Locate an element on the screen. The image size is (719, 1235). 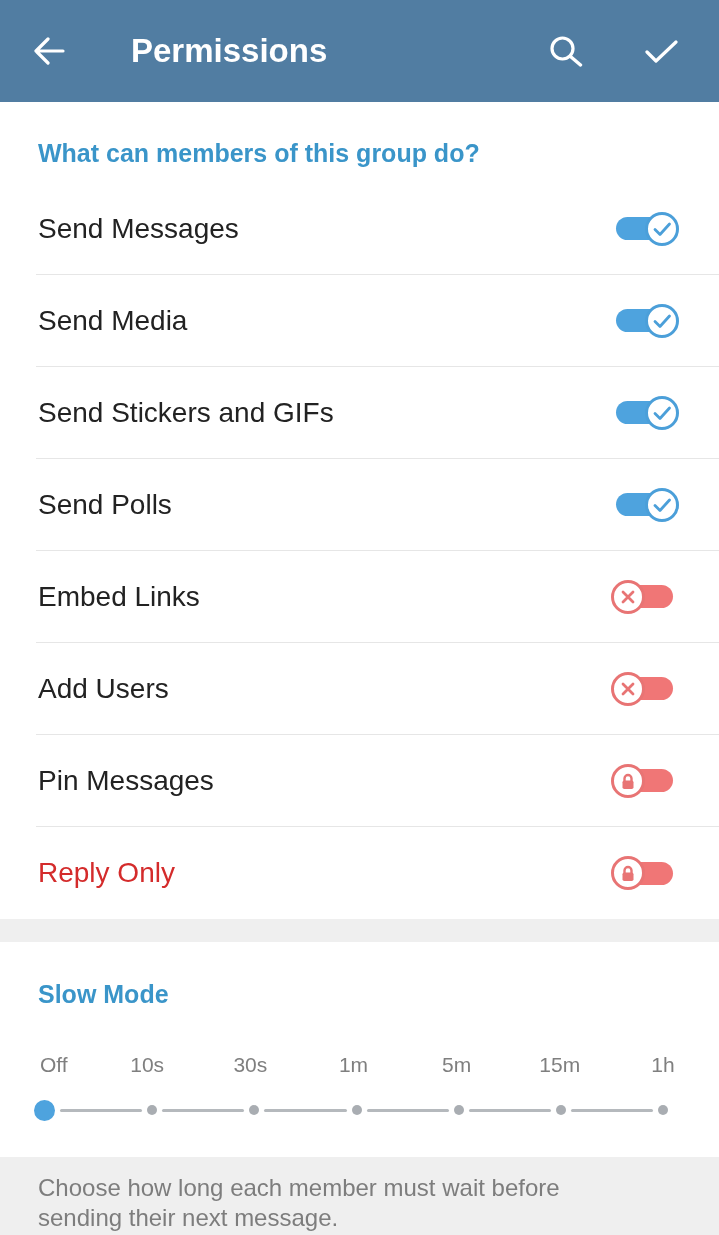
slider-step-label: 1h is located at coordinates (663, 1065).